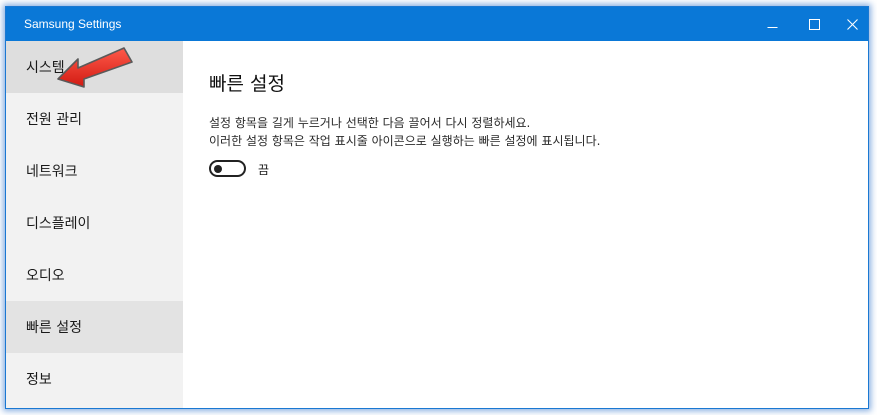  I want to click on title-bar: Samsung Settings, so click(437, 24).